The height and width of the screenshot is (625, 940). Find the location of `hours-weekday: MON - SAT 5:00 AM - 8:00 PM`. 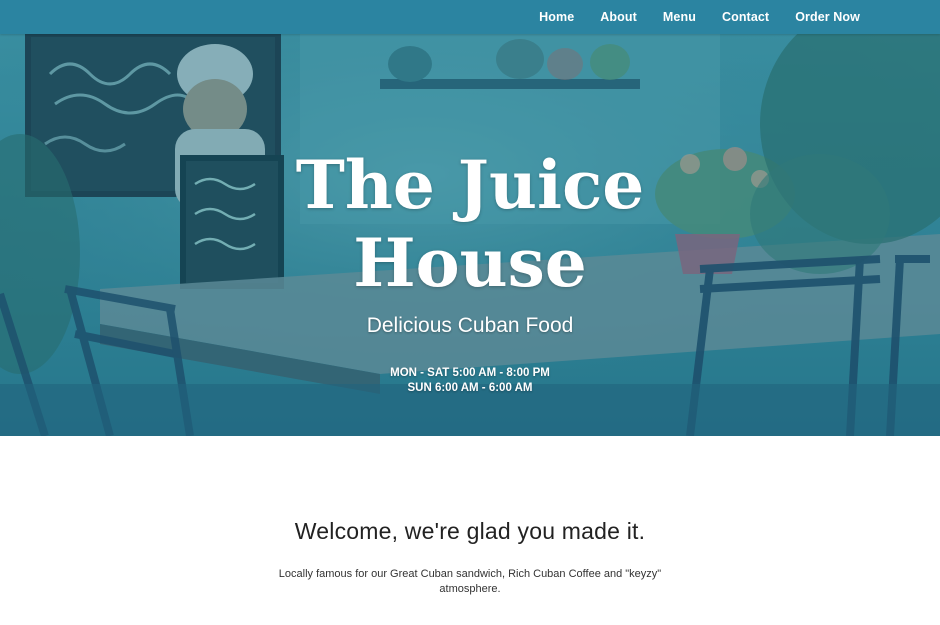

hours-weekday: MON - SAT 5:00 AM - 8:00 PM is located at coordinates (470, 373).